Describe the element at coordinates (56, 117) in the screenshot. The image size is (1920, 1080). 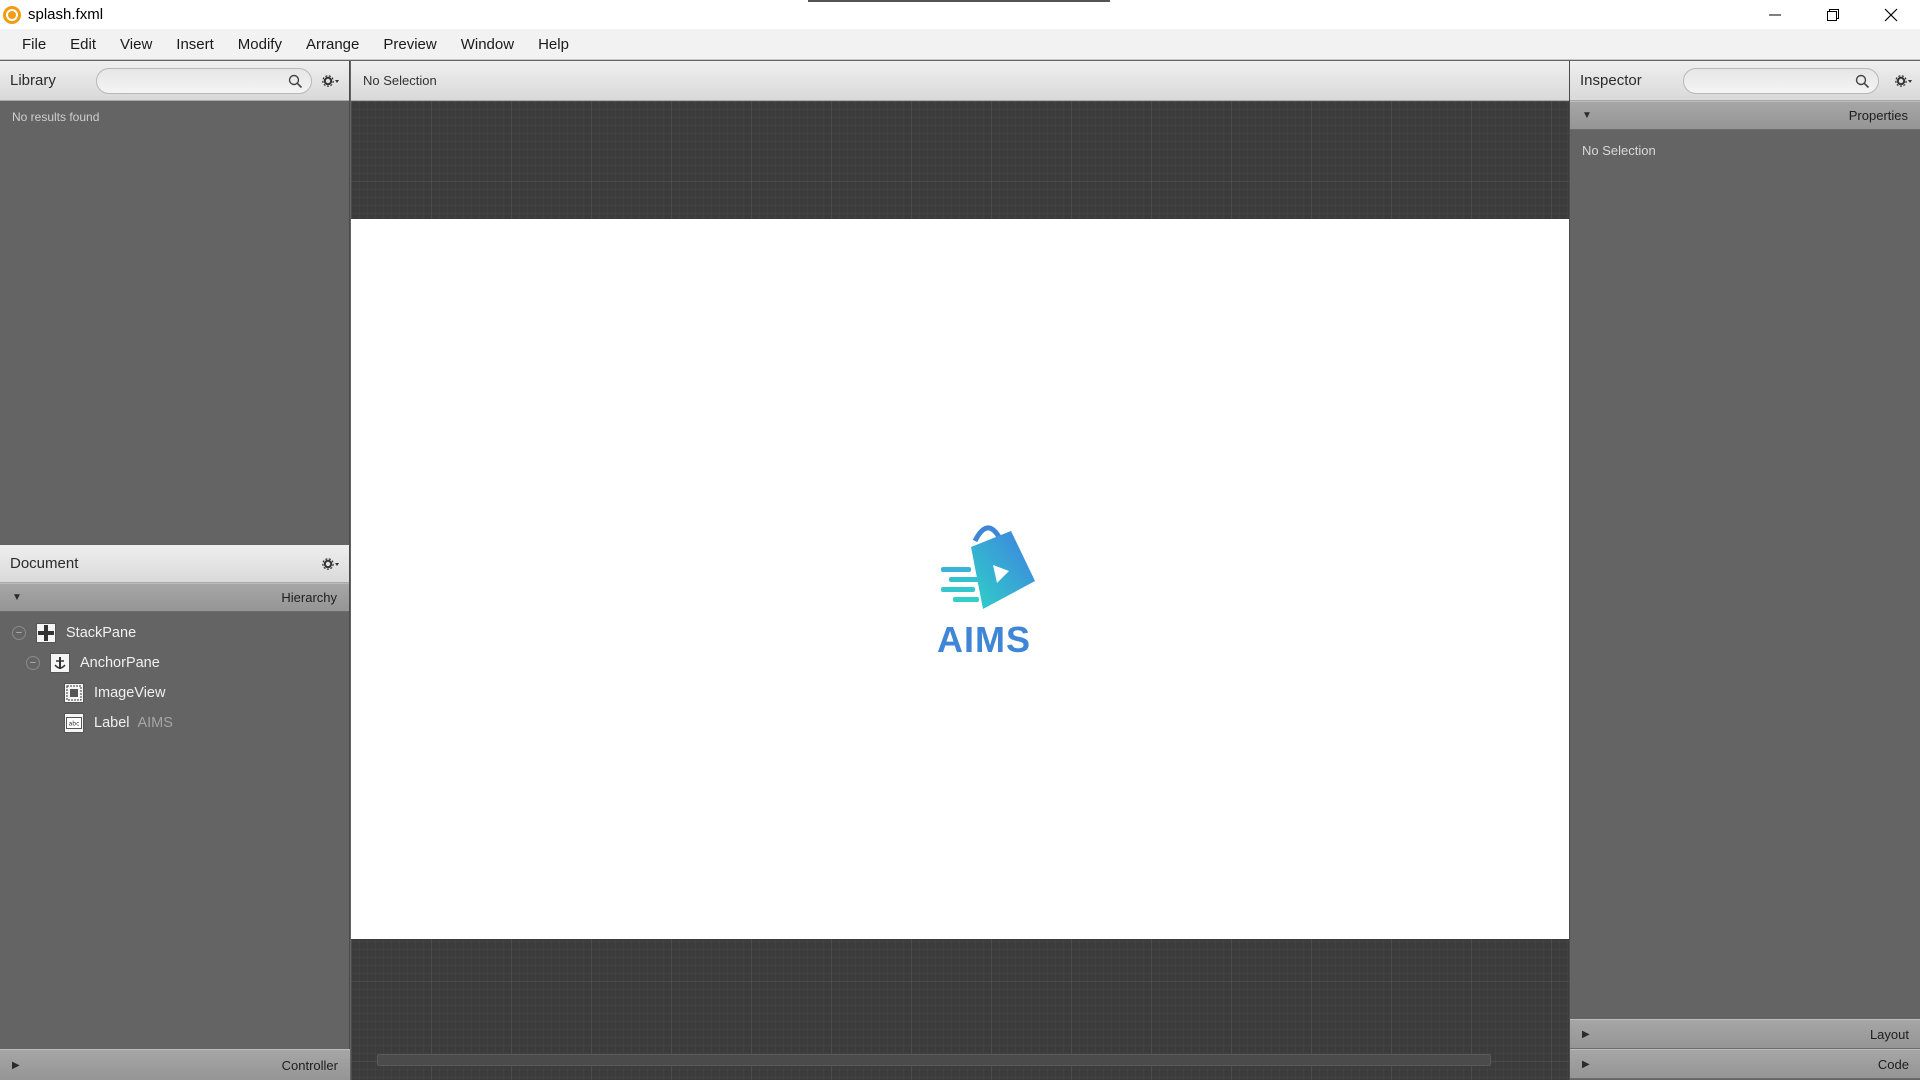
I see `library-empty-text: No results found` at that location.